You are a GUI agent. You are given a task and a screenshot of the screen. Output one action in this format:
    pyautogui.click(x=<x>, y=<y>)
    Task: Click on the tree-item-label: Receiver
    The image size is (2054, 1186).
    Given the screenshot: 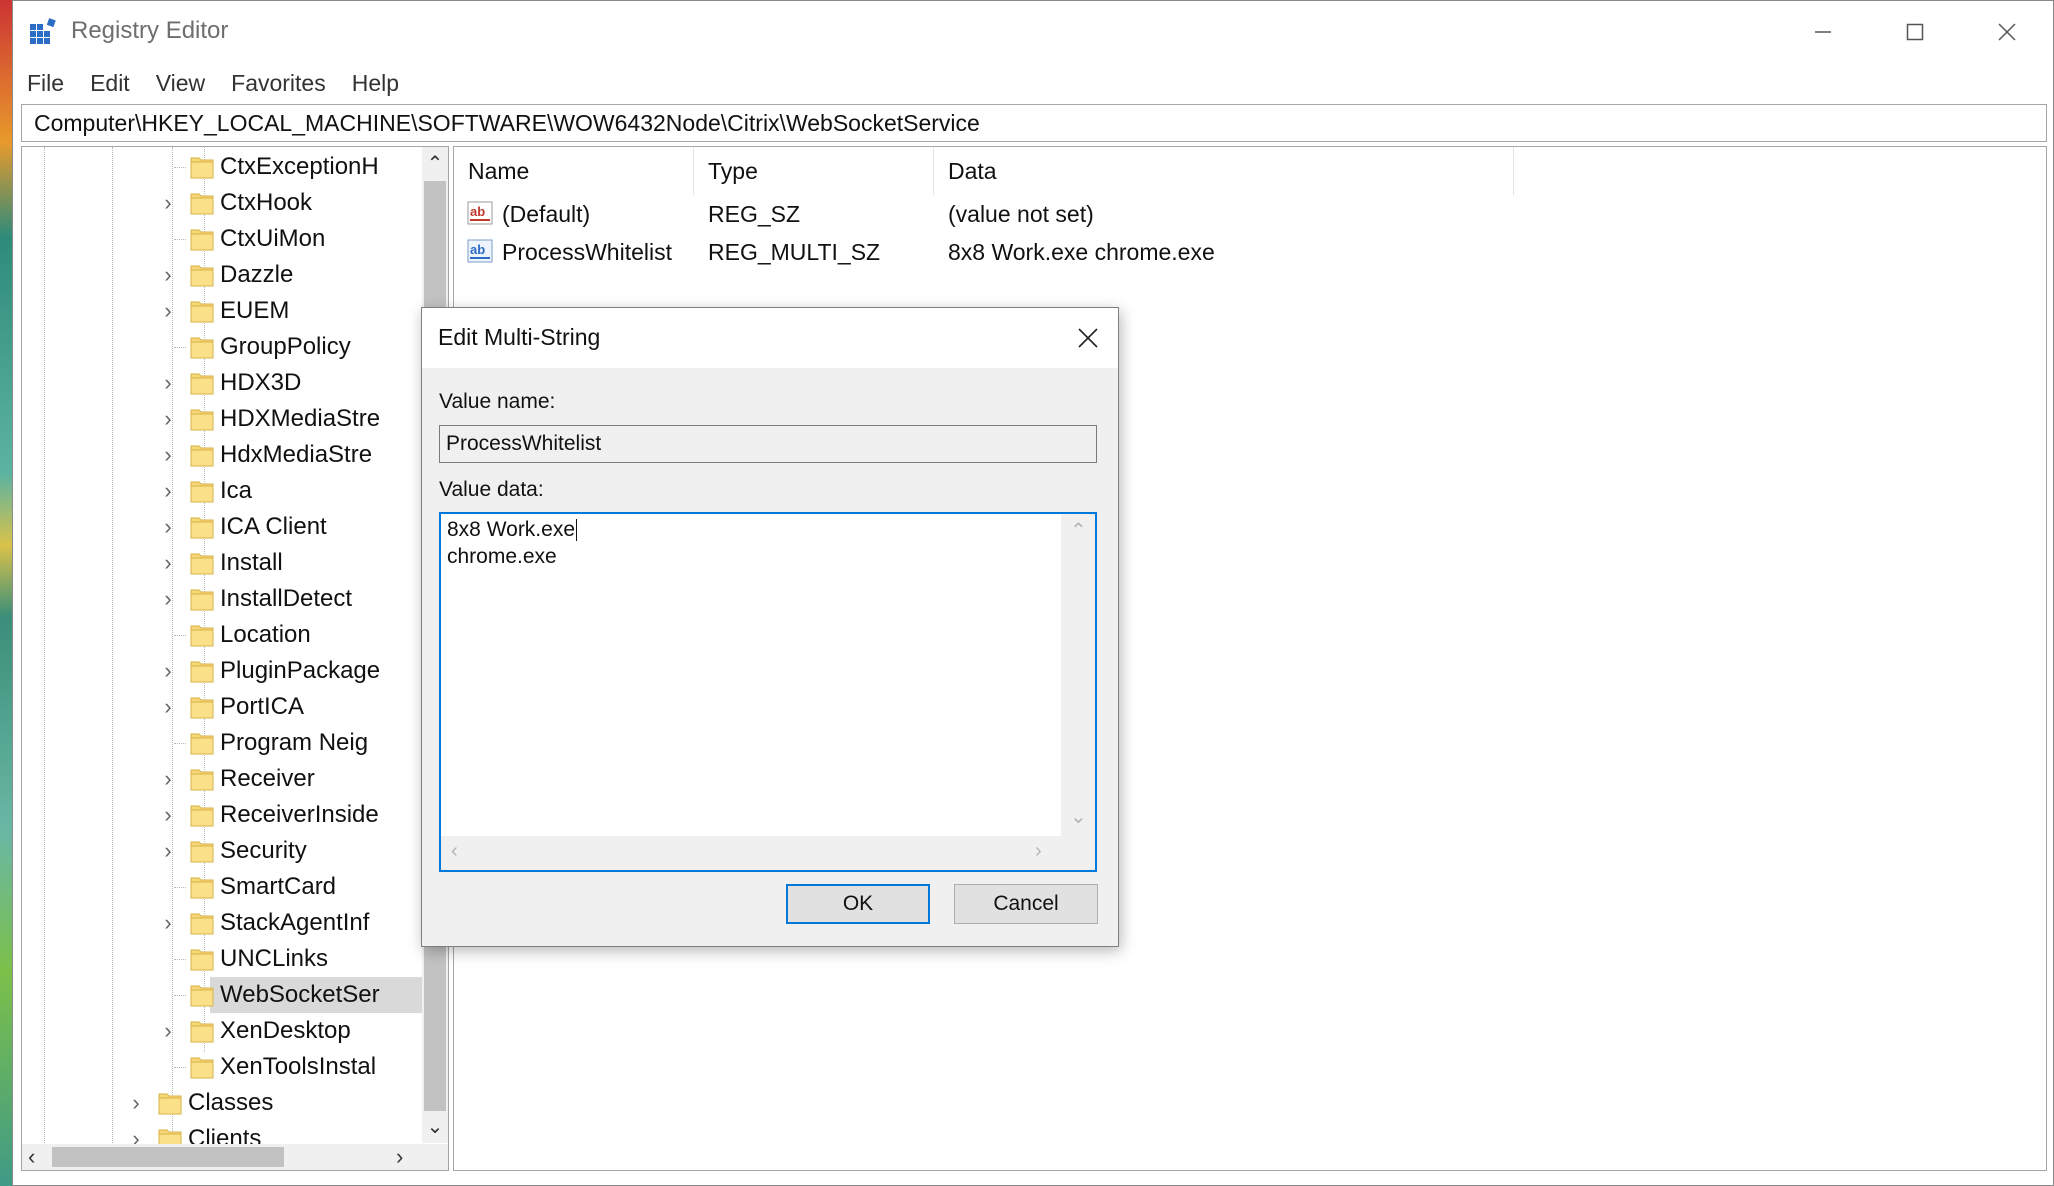 What is the action you would take?
    pyautogui.click(x=267, y=778)
    